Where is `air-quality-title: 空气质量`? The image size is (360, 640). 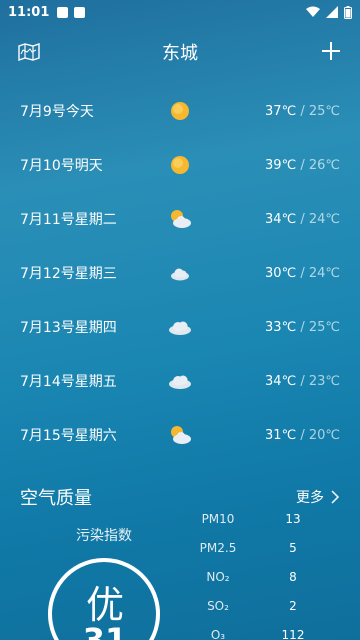
air-quality-title: 空气质量 is located at coordinates (56, 498).